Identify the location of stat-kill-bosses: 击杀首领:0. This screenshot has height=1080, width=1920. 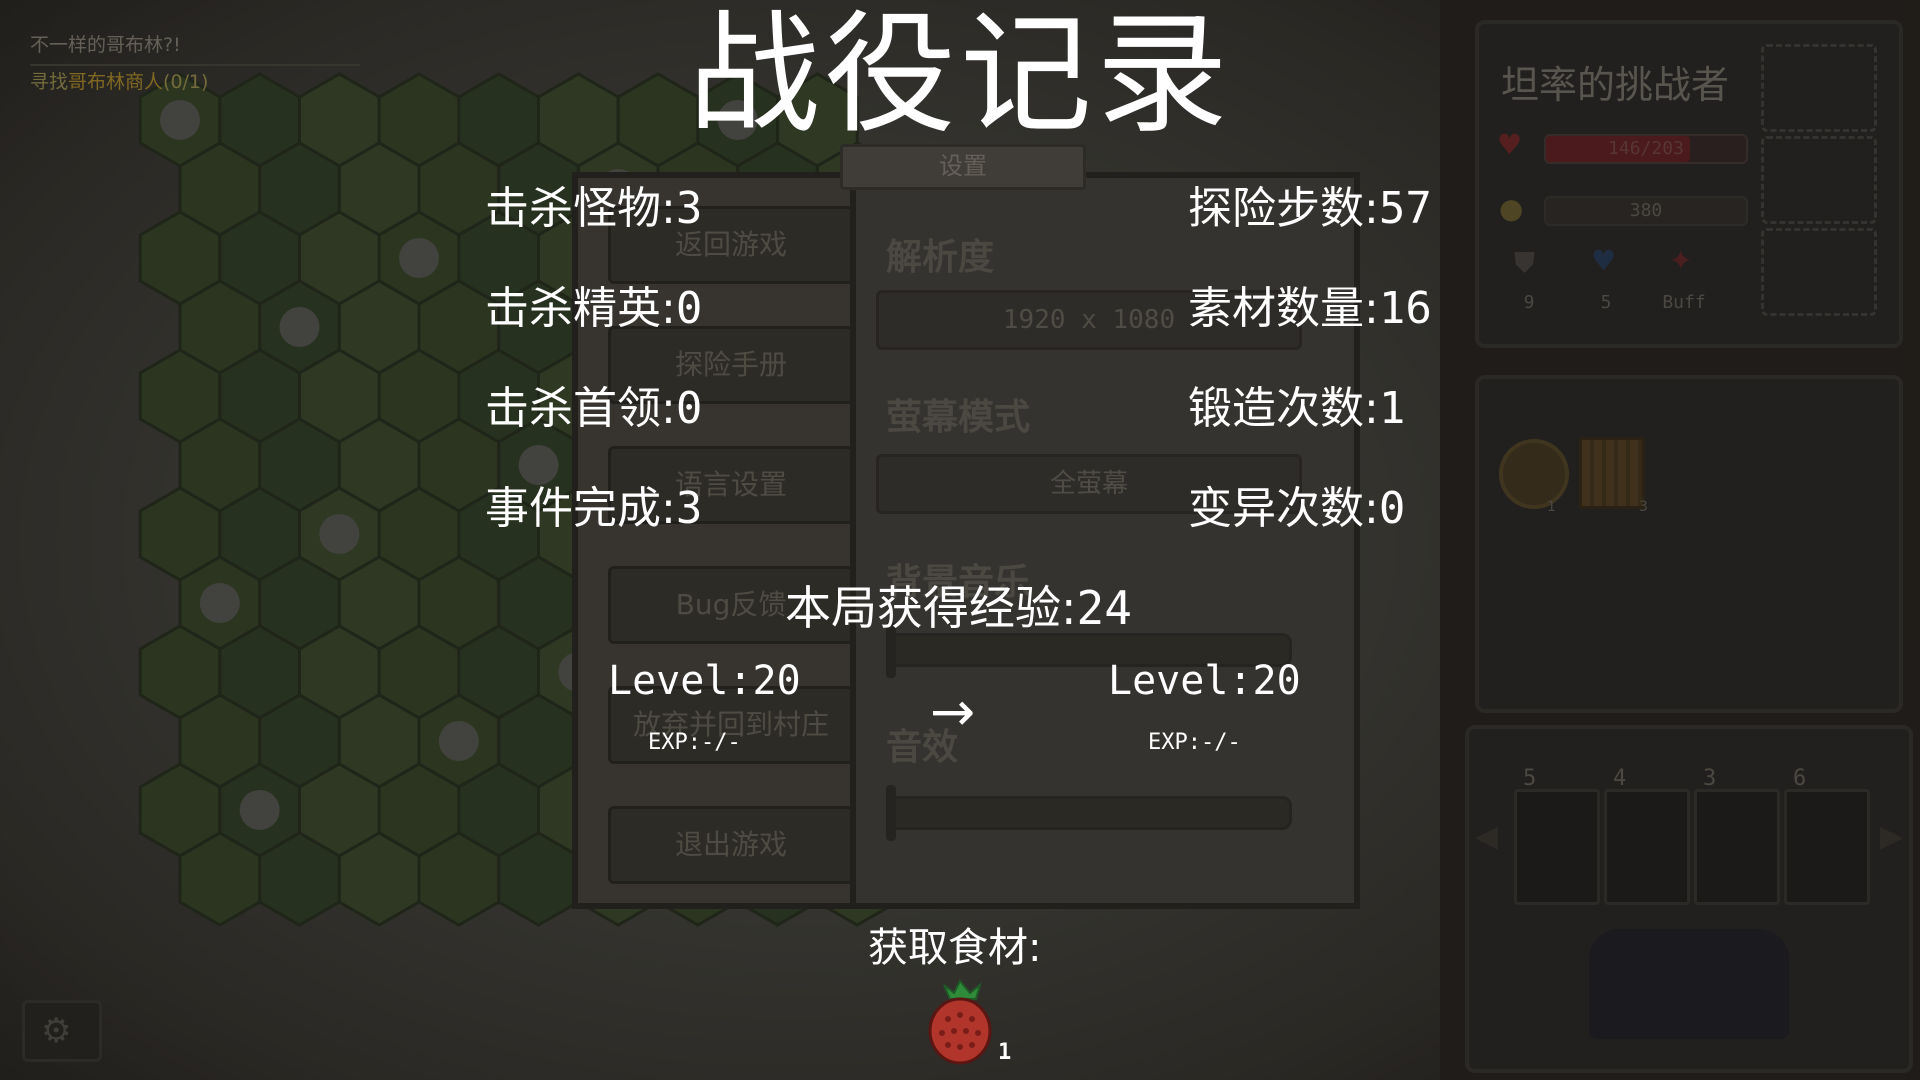
(593, 404).